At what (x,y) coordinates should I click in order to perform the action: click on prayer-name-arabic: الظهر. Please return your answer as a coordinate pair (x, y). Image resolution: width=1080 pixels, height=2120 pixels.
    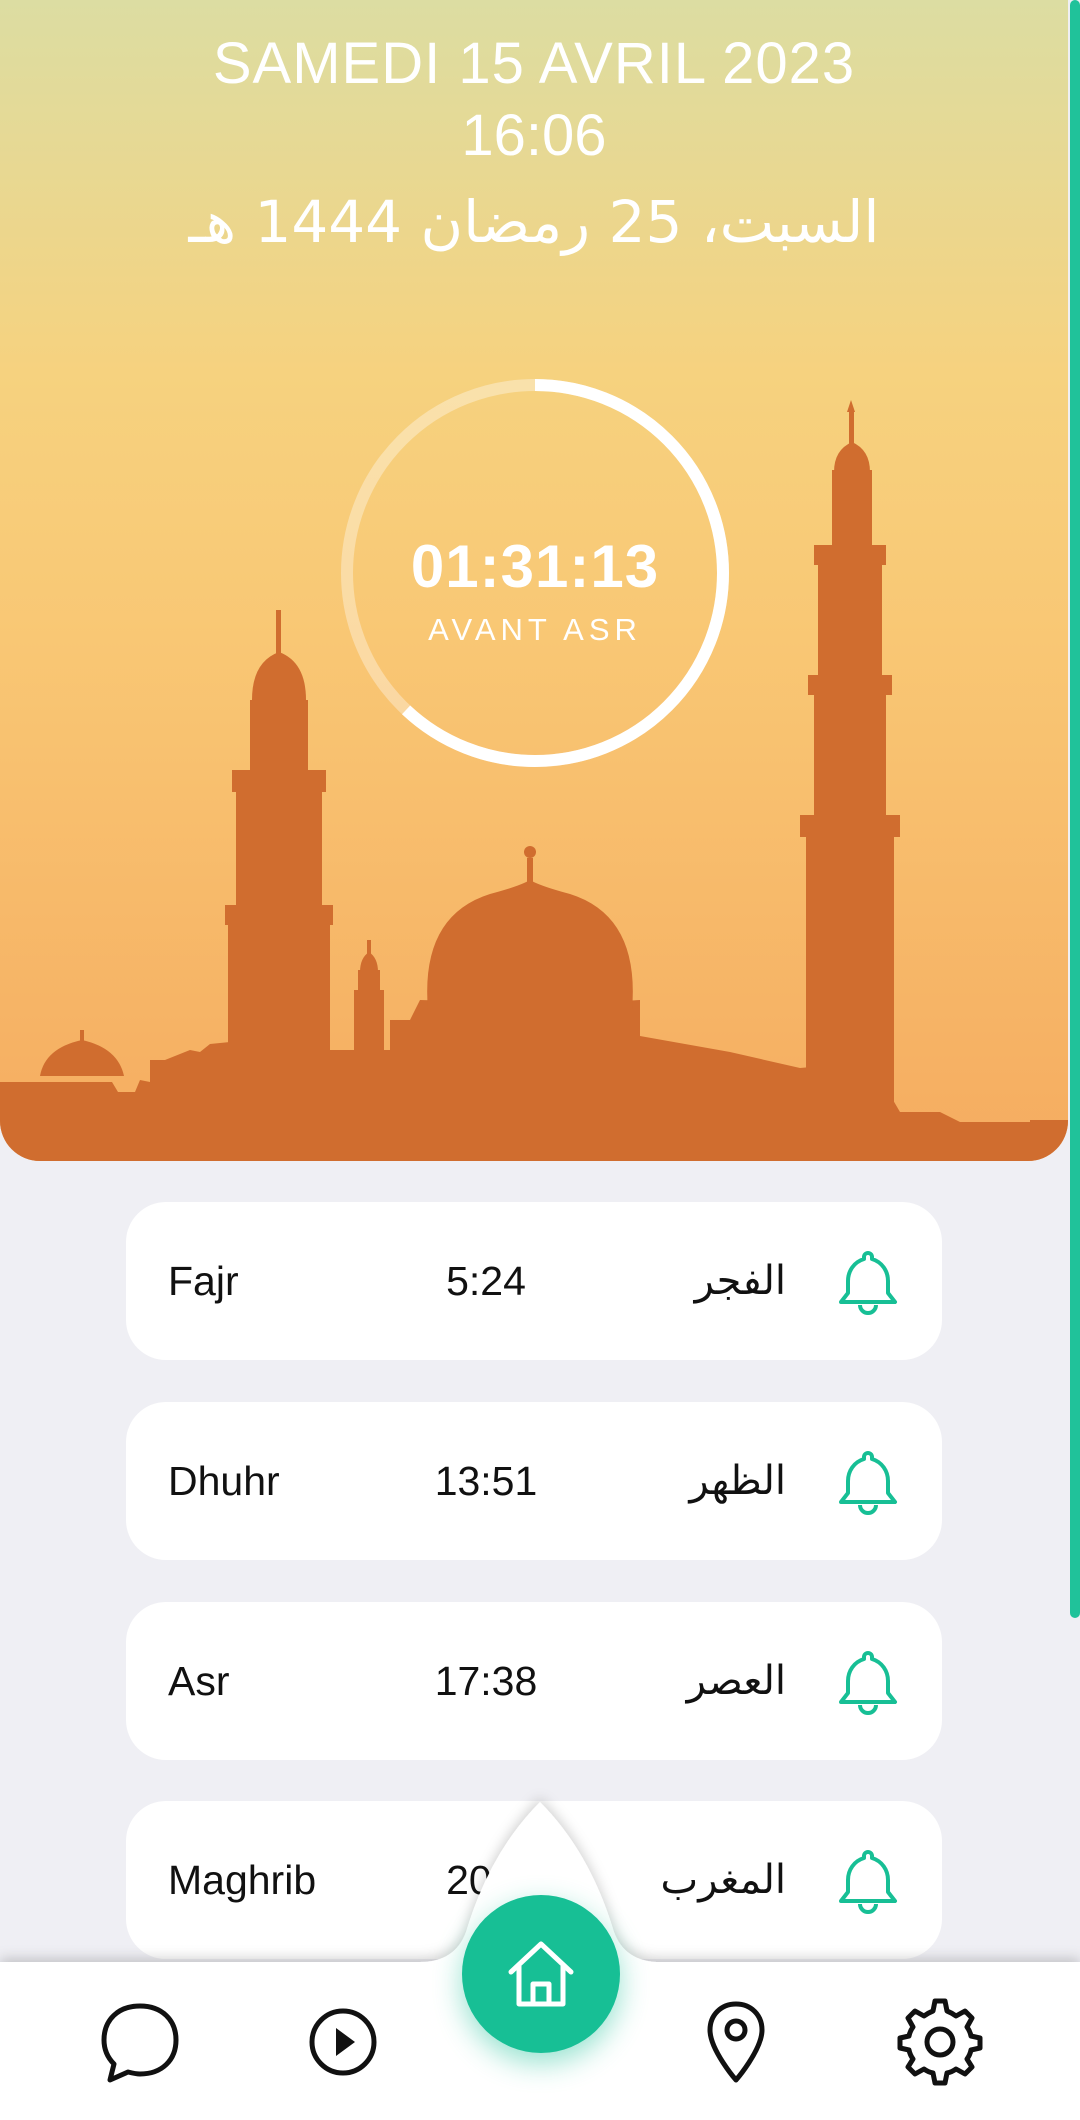
    Looking at the image, I should click on (737, 1481).